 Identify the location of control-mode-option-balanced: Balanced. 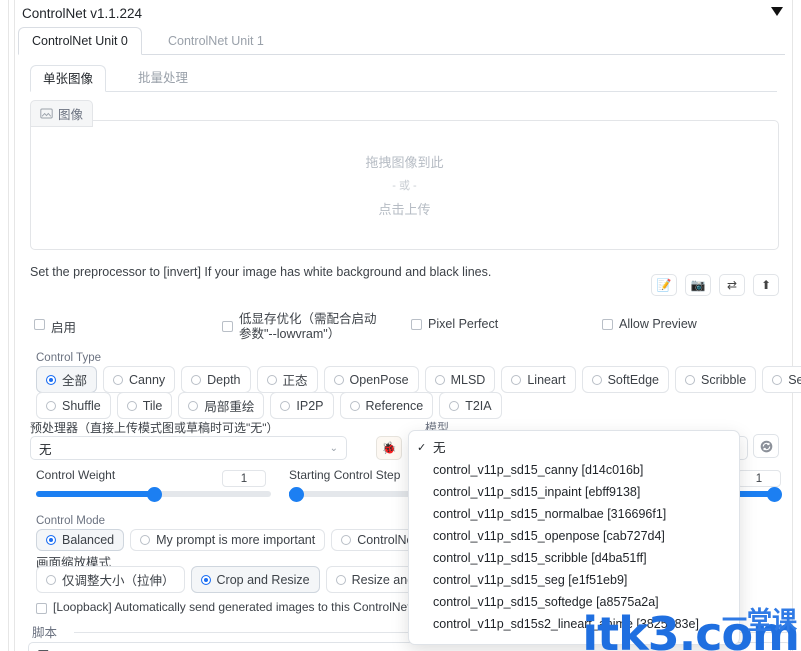
(80, 540).